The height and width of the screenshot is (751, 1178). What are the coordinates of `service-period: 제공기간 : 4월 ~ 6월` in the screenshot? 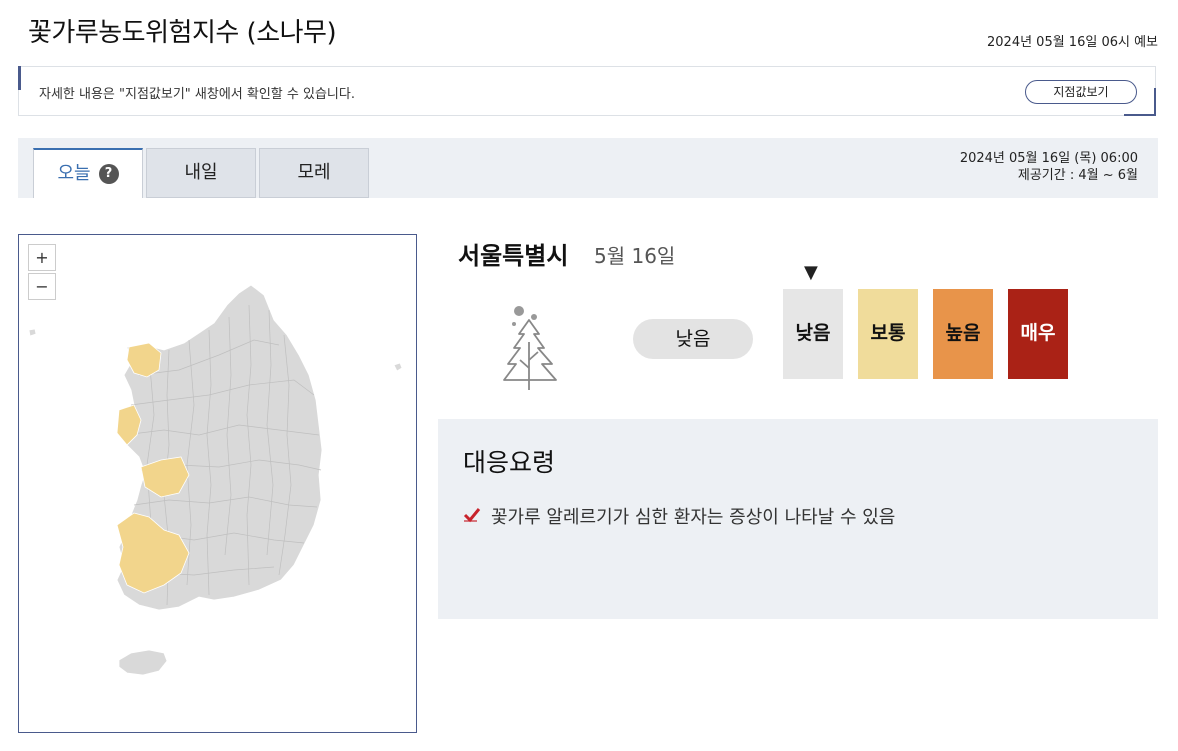 It's located at (1077, 175).